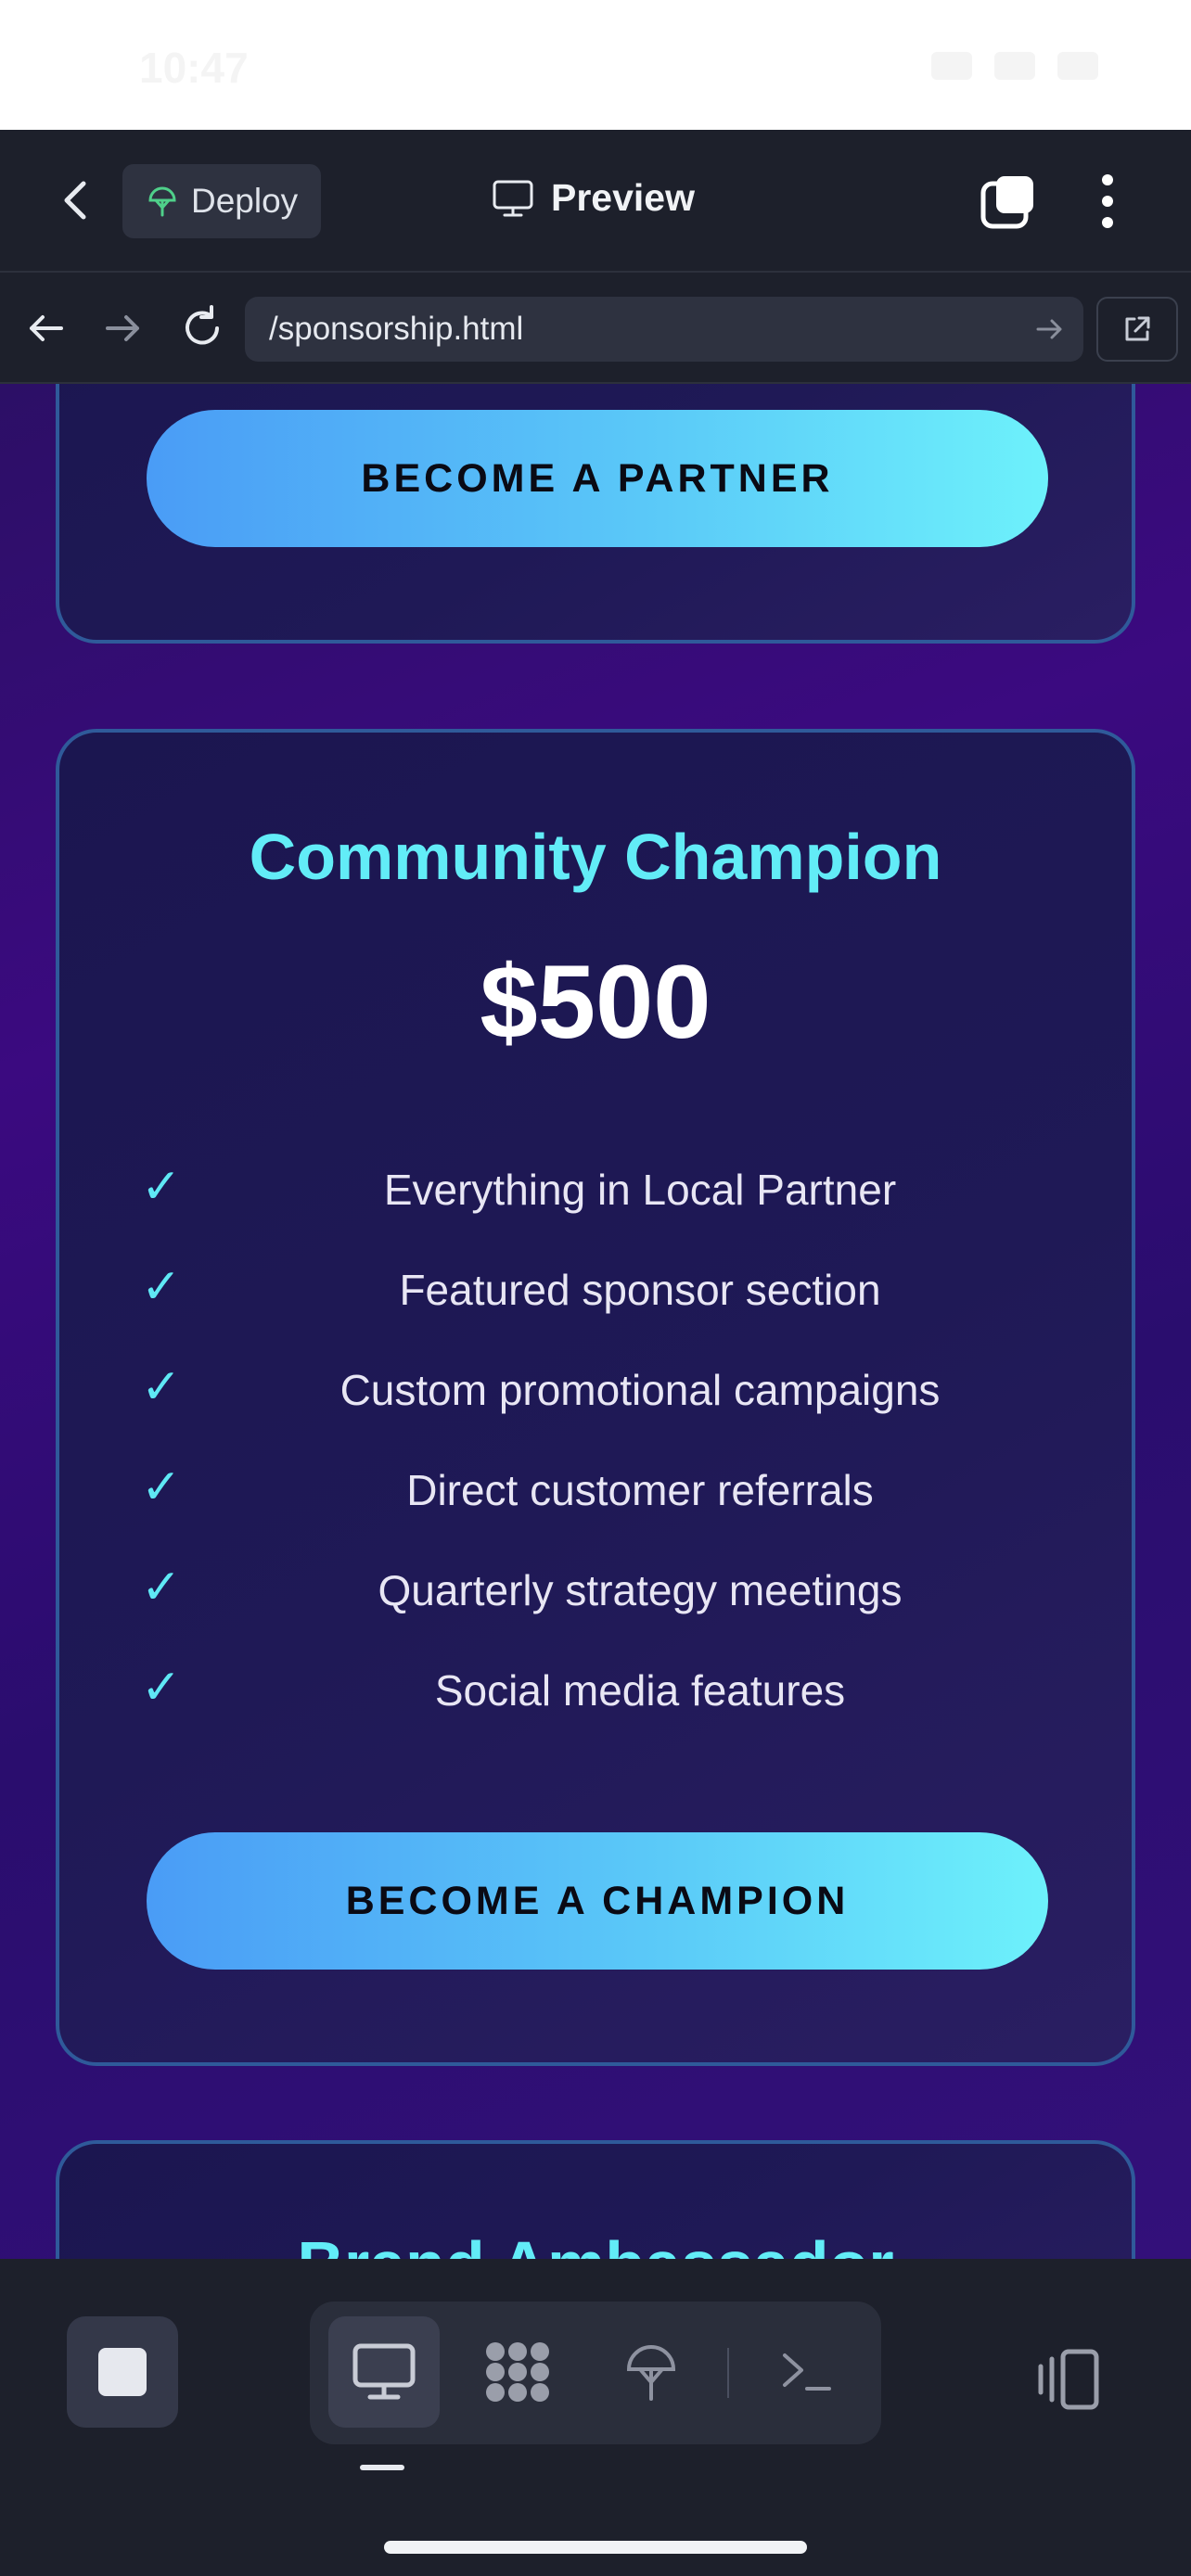  What do you see at coordinates (640, 1190) in the screenshot?
I see `feature-text: Everything in Local Partner` at bounding box center [640, 1190].